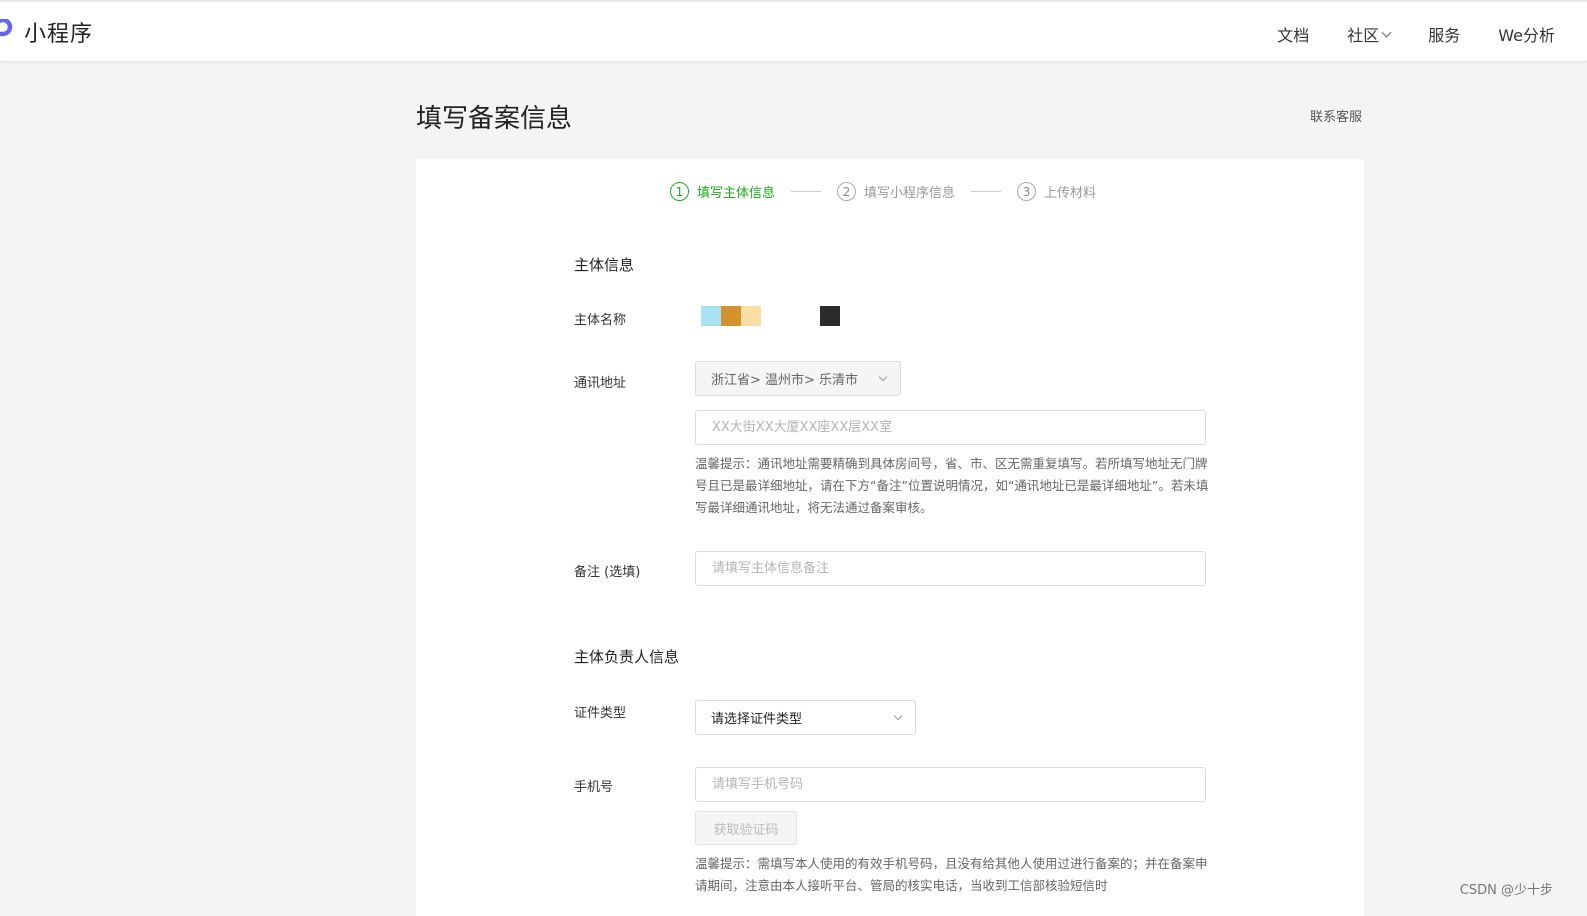 The image size is (1587, 916). I want to click on page-title: 填写备案信息, so click(494, 119).